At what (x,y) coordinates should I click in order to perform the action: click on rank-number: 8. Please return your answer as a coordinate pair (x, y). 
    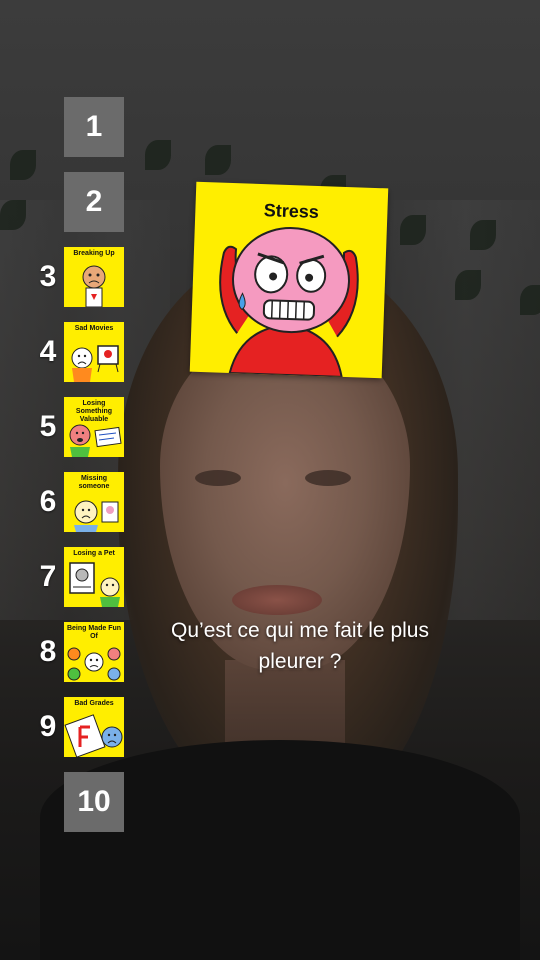
    Looking at the image, I should click on (48, 651).